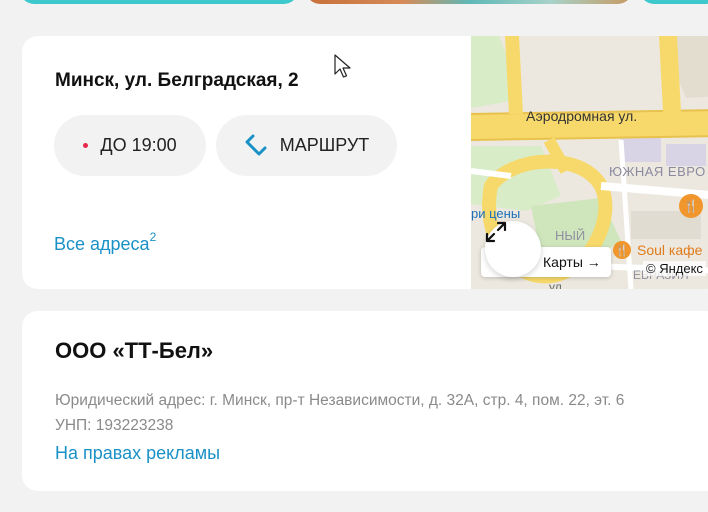 This screenshot has width=708, height=512. What do you see at coordinates (622, 250) in the screenshot?
I see `cafe-pin-icon: 🍴` at bounding box center [622, 250].